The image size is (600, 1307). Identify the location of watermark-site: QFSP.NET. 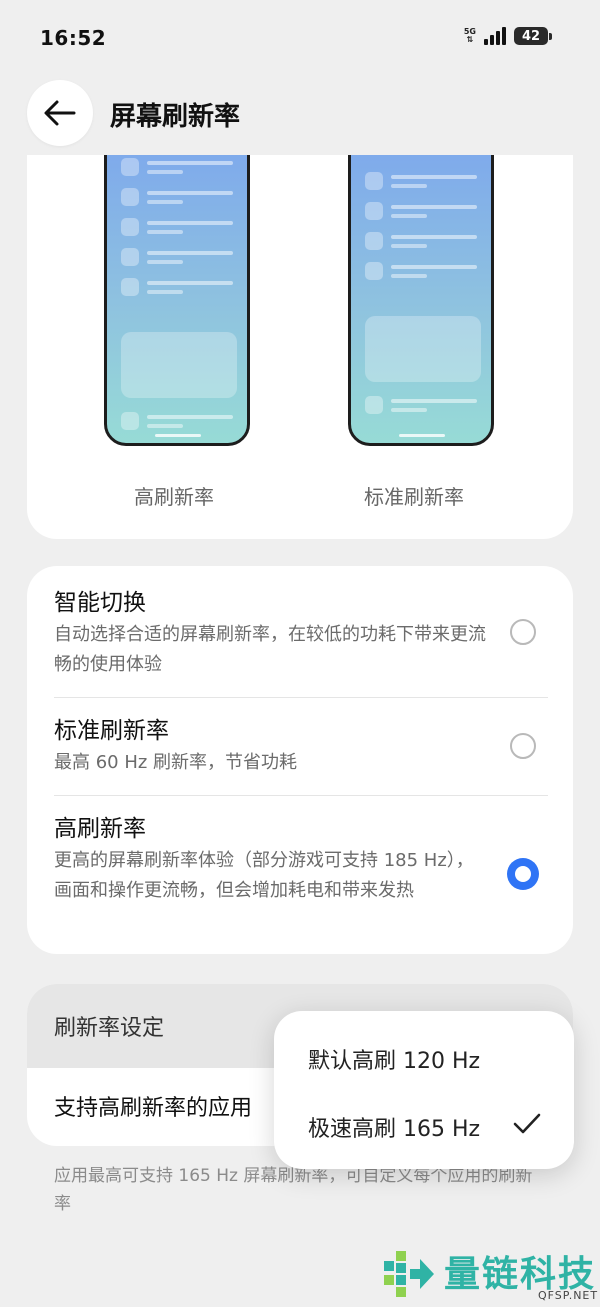
(568, 1295).